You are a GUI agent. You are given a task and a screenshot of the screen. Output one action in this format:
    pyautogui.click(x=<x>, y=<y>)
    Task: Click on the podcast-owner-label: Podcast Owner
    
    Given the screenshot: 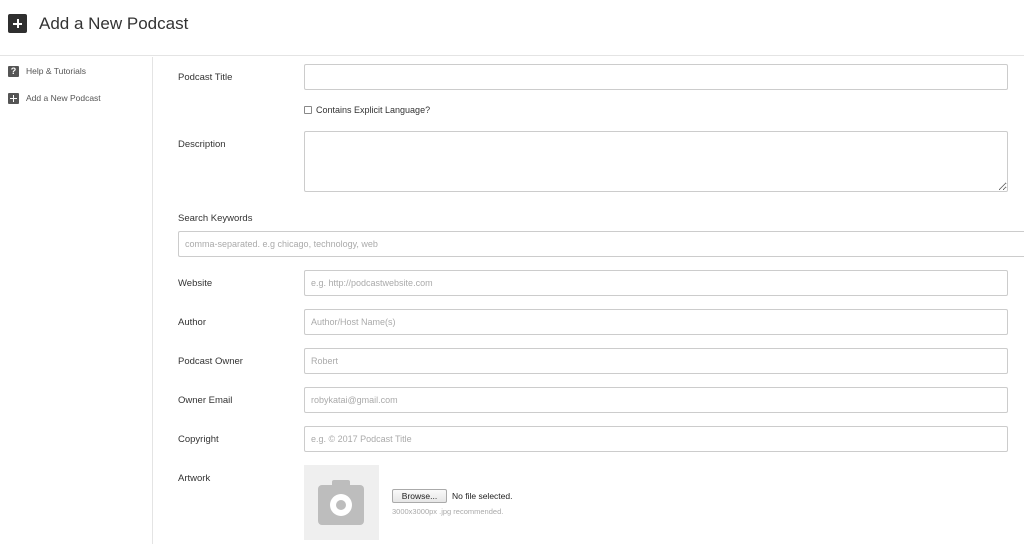 What is the action you would take?
    pyautogui.click(x=210, y=361)
    